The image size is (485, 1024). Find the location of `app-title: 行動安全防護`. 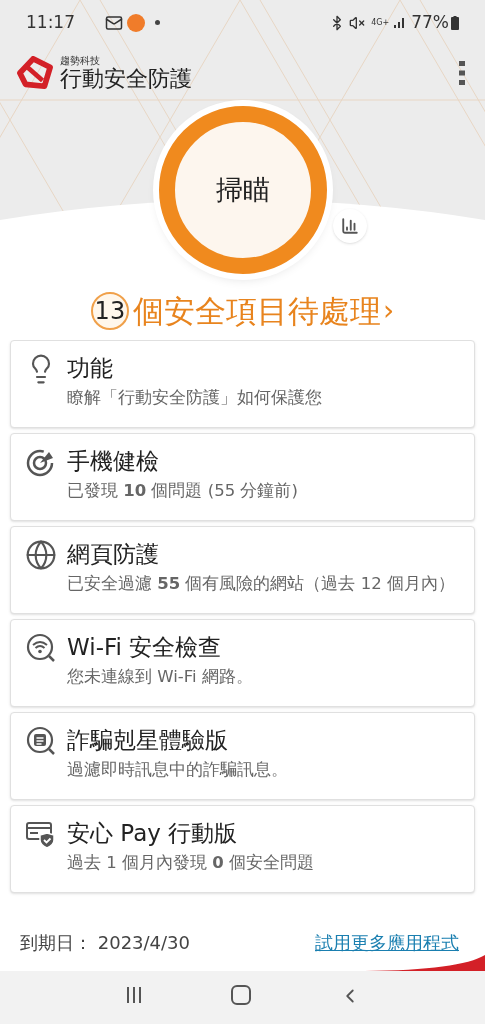

app-title: 行動安全防護 is located at coordinates (126, 78).